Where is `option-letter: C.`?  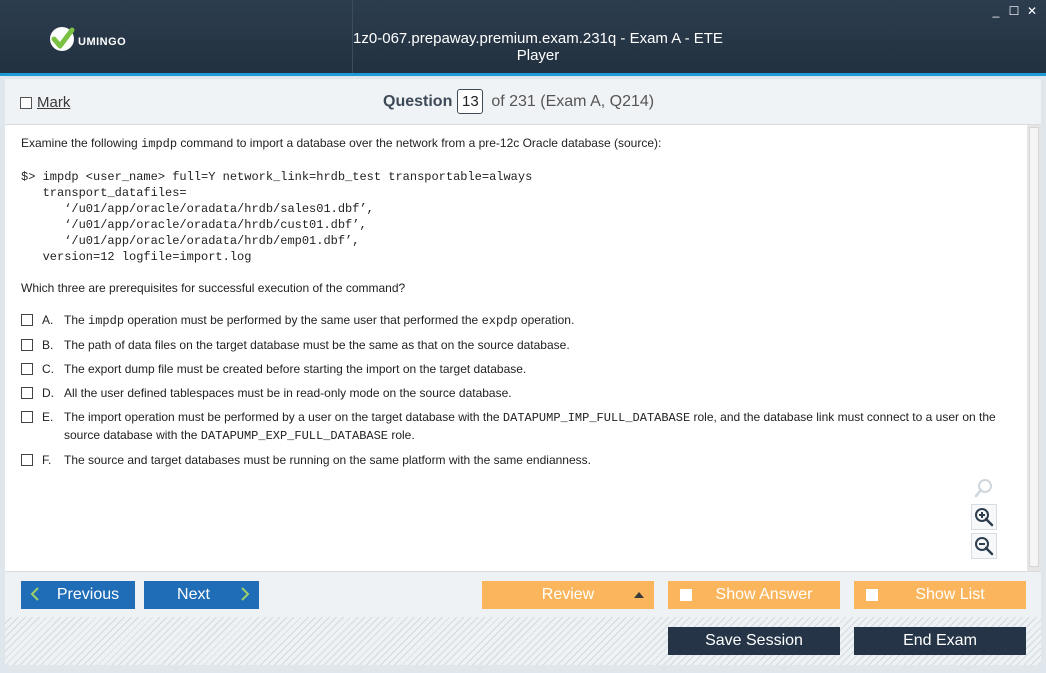
option-letter: C. is located at coordinates (48, 369).